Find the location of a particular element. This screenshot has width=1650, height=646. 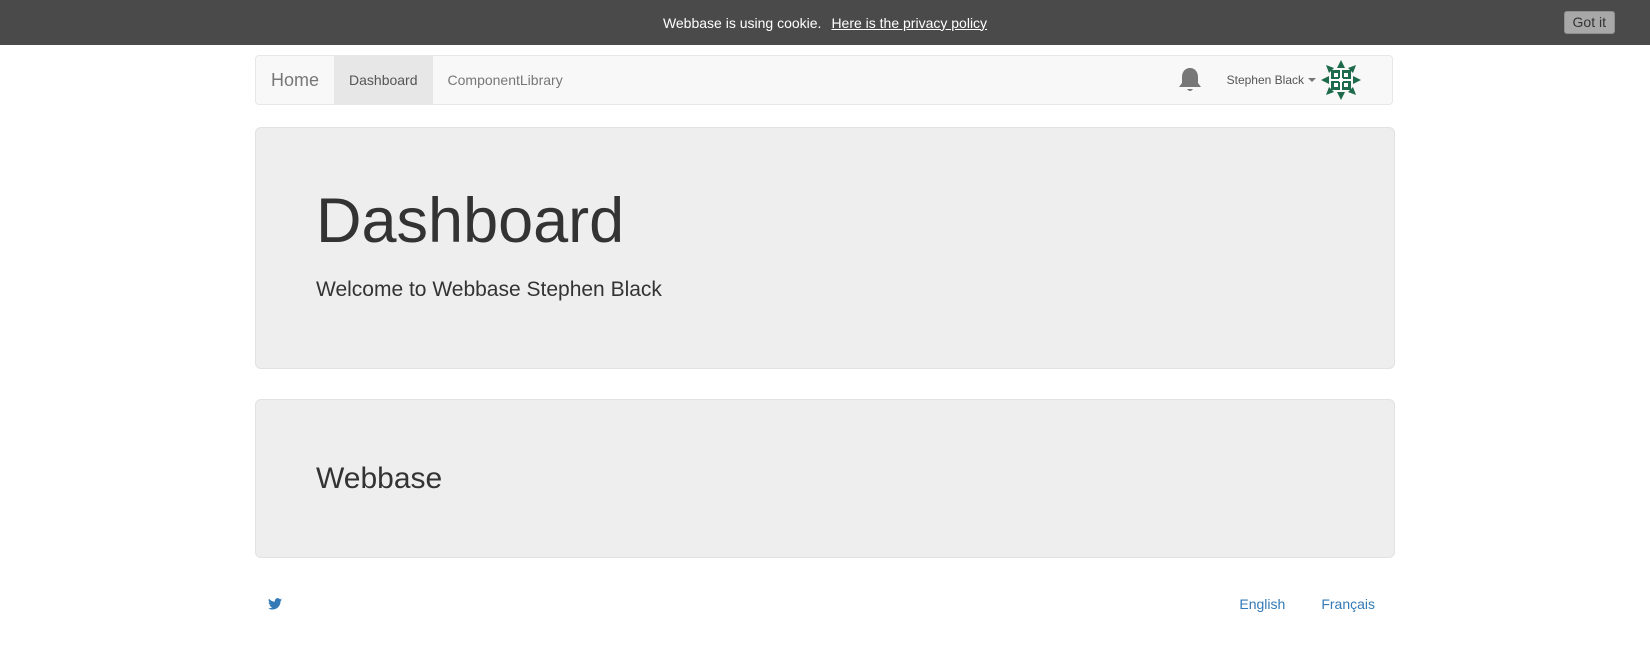

nav-item-dashboard: Dashboard is located at coordinates (383, 80).